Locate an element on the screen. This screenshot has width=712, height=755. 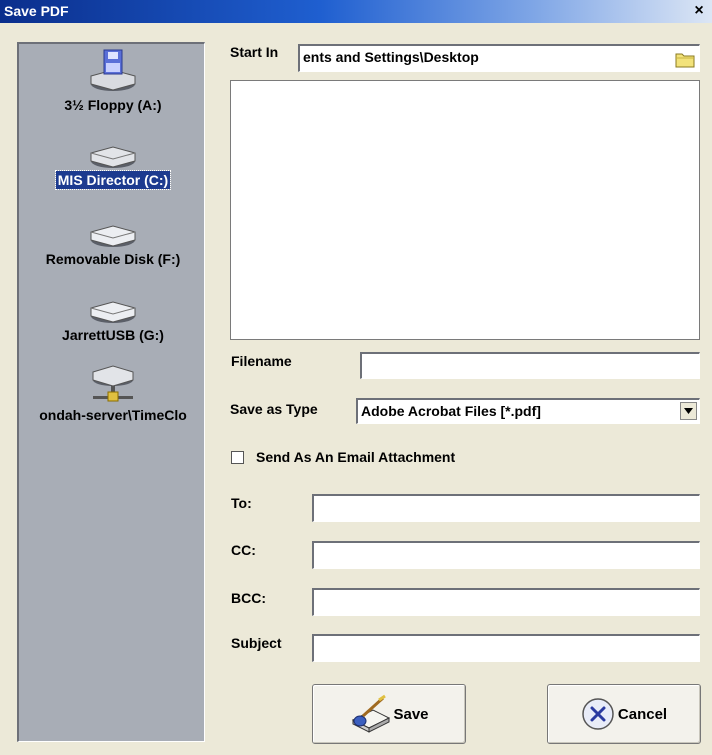
save-as-type-select: Adobe Acrobat Files [*.pdf] is located at coordinates (528, 411).